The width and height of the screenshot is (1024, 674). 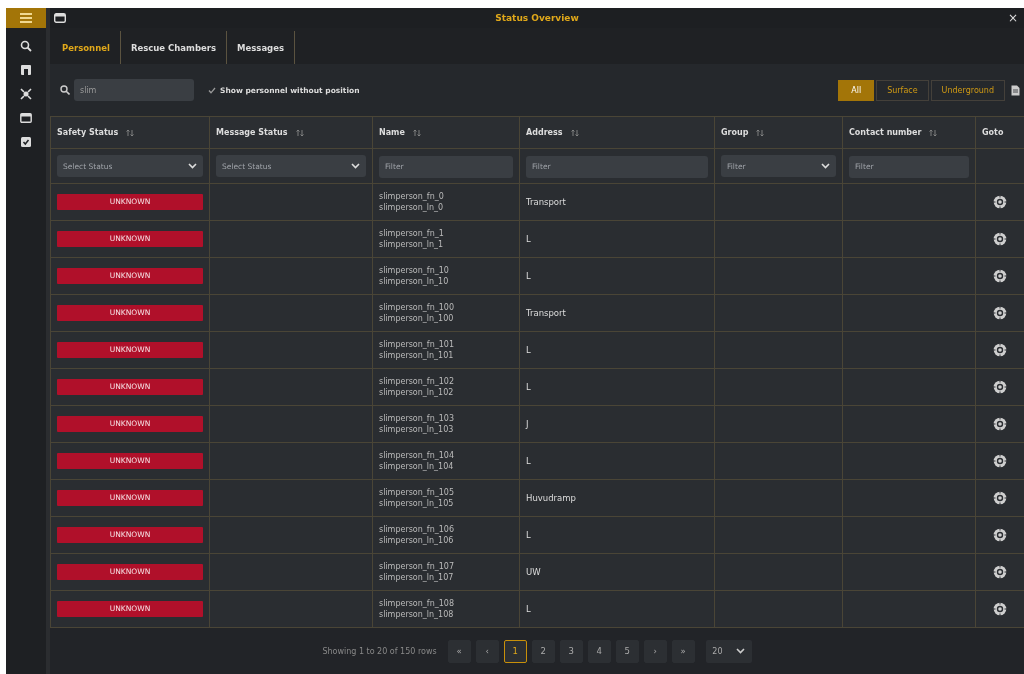 I want to click on first-name: slimperson_fn_1, so click(x=412, y=233).